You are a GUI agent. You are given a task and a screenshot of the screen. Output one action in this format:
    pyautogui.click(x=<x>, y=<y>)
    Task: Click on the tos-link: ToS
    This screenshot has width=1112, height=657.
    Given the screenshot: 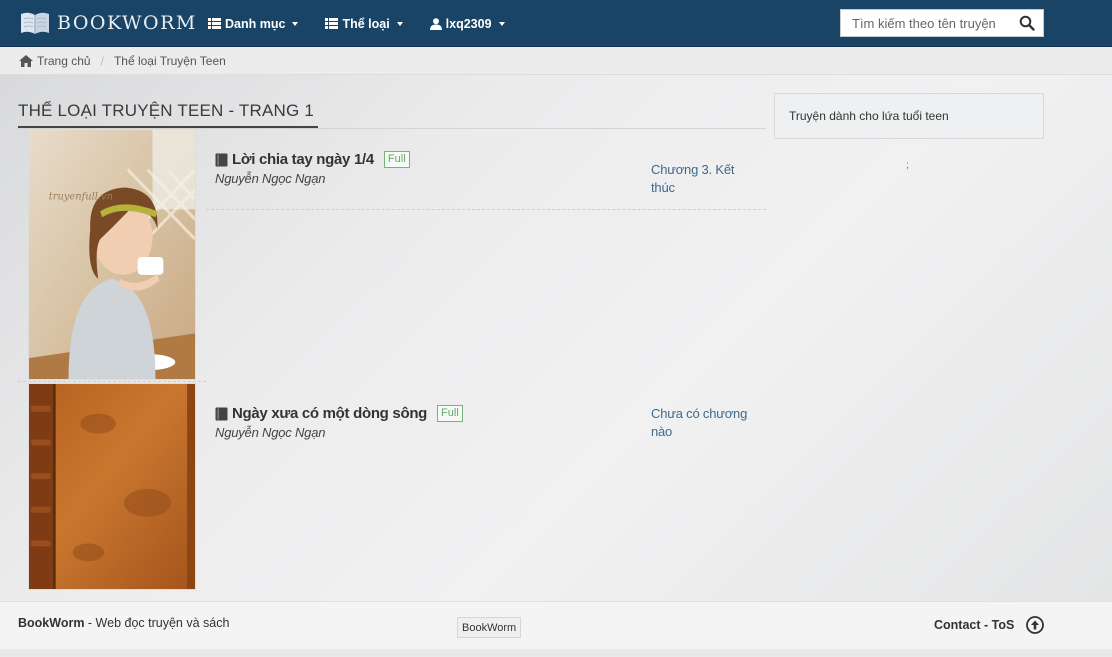 What is the action you would take?
    pyautogui.click(x=1003, y=625)
    